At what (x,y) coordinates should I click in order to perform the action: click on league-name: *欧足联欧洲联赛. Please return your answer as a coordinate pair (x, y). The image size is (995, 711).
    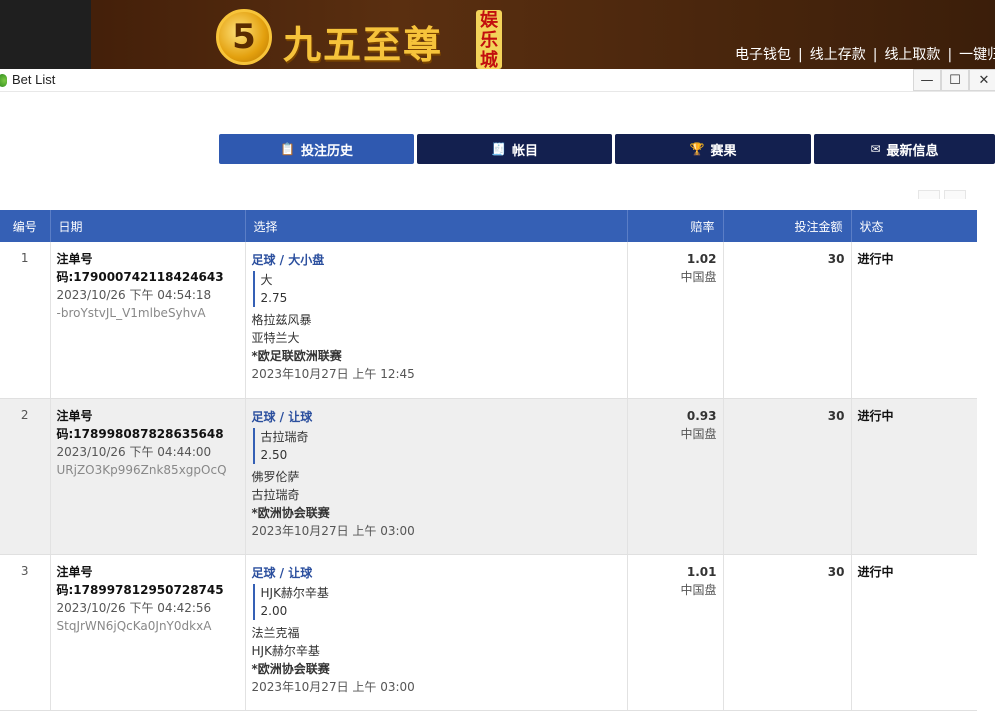
    Looking at the image, I should click on (296, 356).